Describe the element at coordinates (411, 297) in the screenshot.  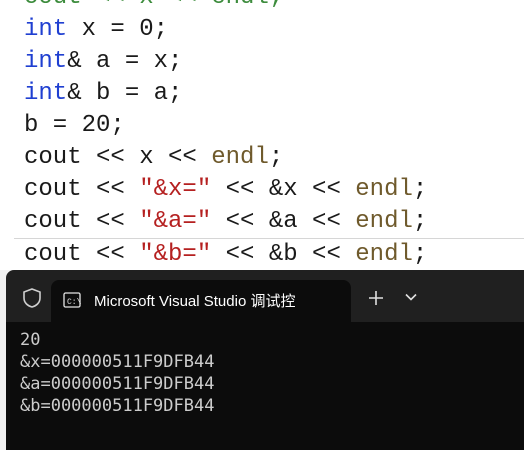
I see `chevron-down-icon` at that location.